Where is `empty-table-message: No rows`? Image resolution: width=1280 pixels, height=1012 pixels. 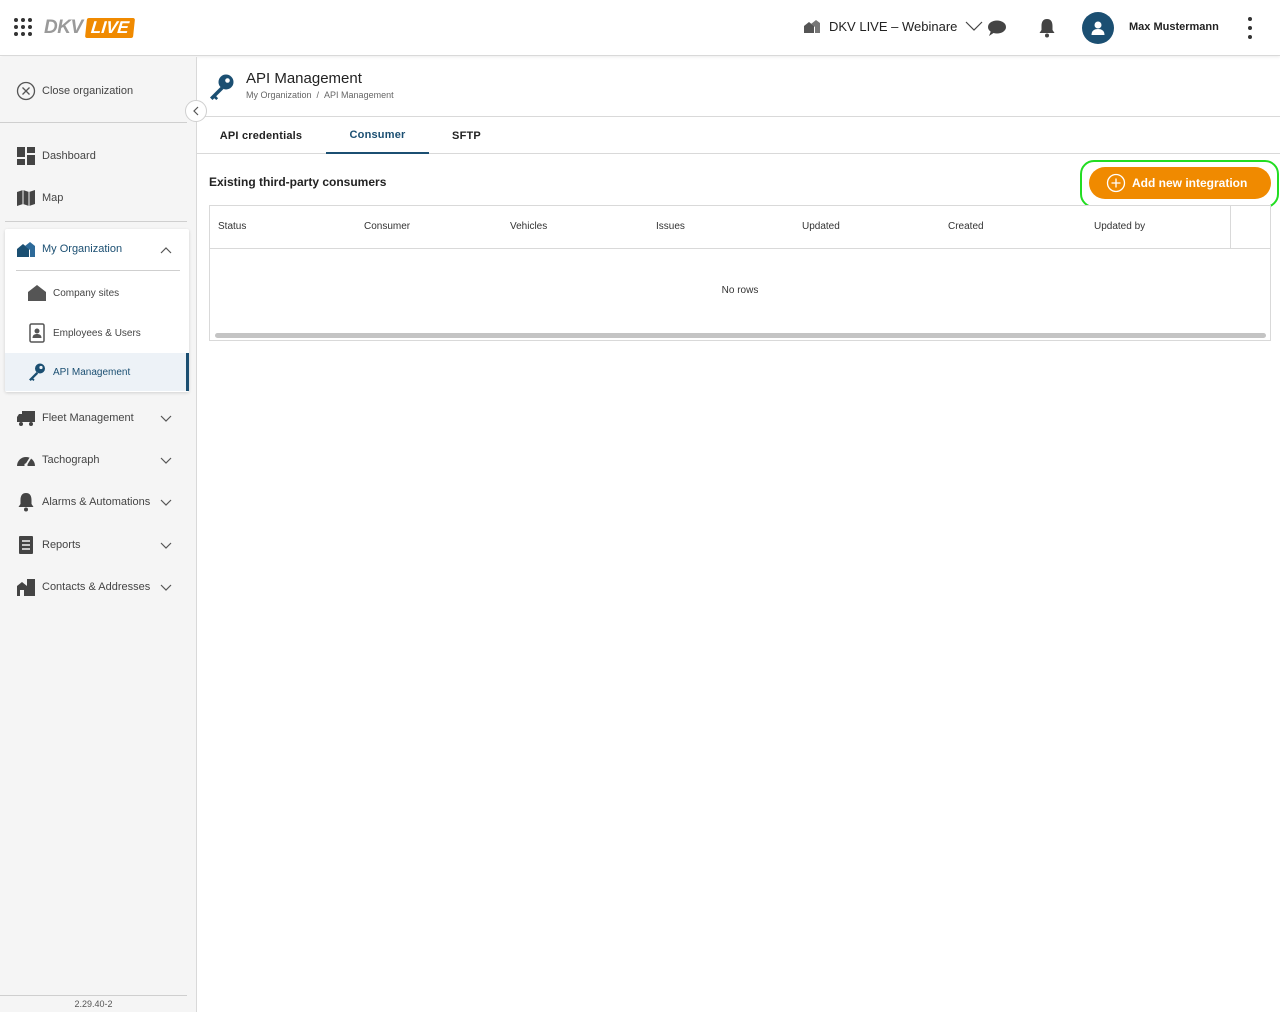 empty-table-message: No rows is located at coordinates (740, 290).